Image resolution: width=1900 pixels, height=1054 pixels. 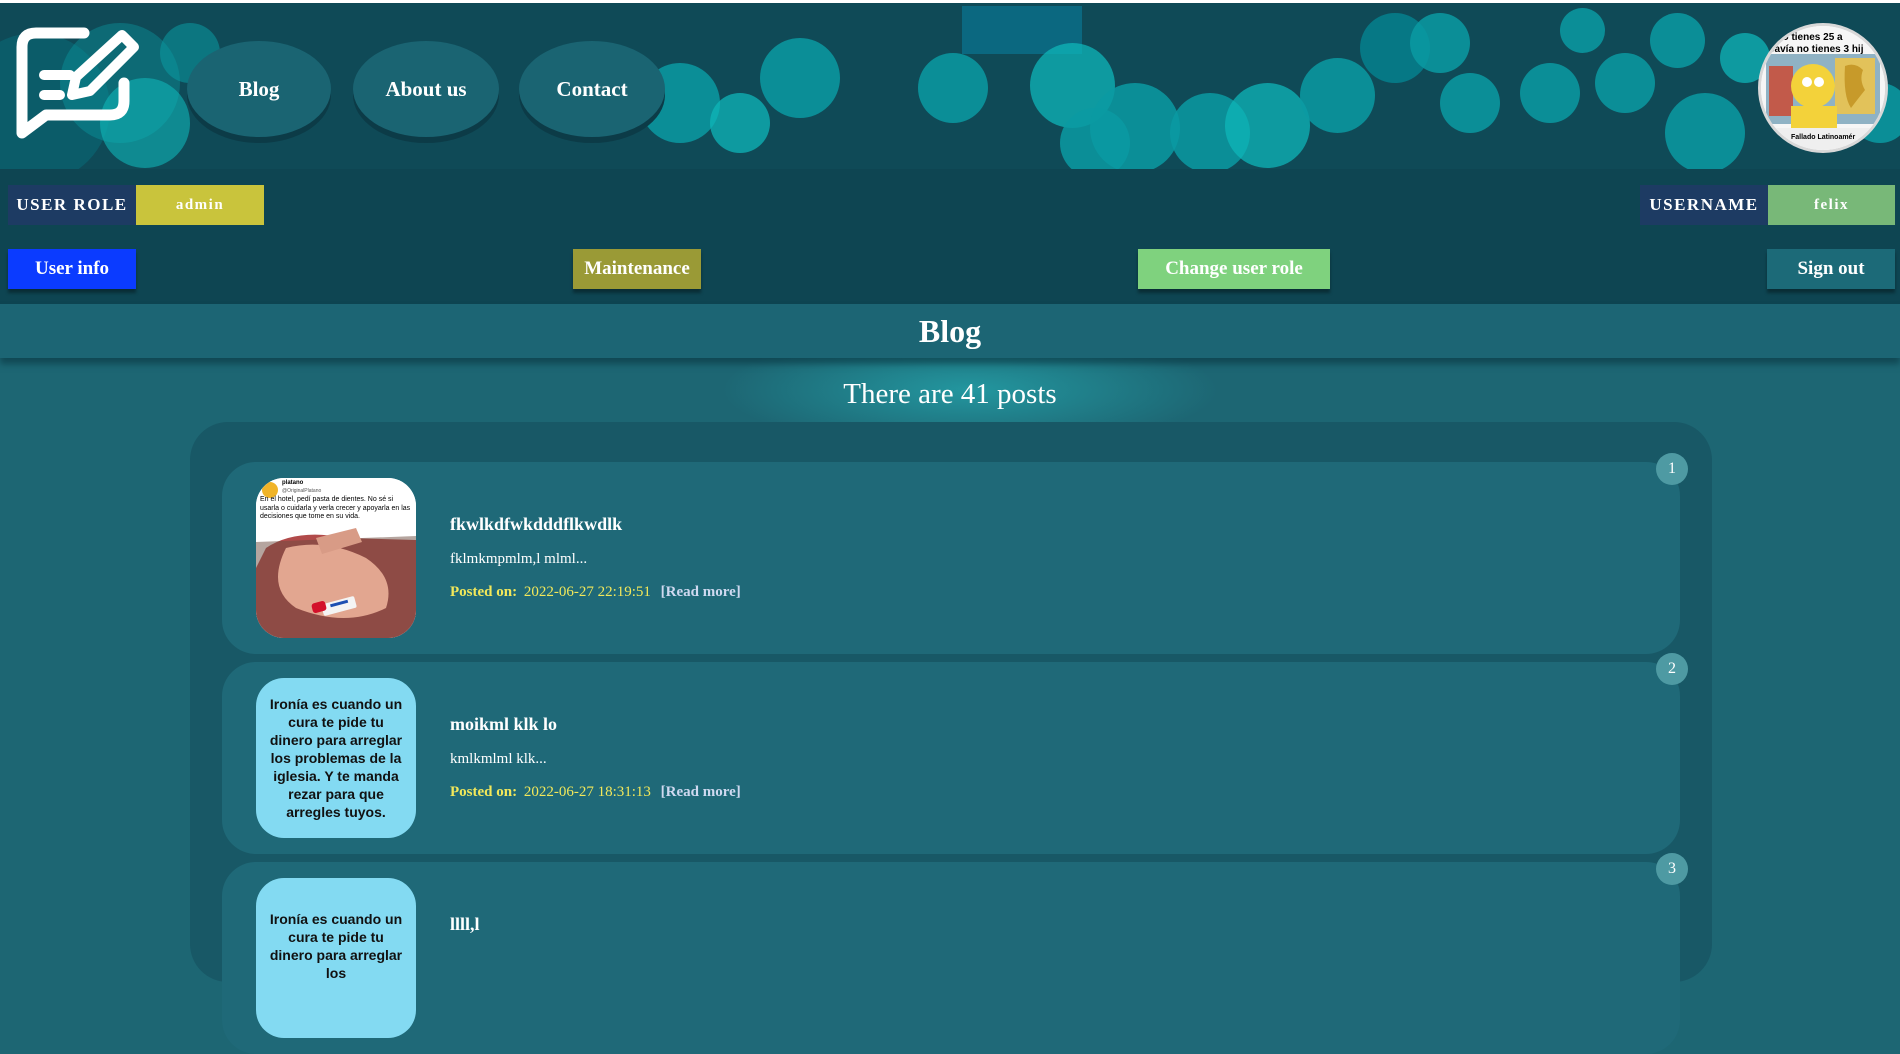 I want to click on username-value: felix, so click(x=1831, y=205).